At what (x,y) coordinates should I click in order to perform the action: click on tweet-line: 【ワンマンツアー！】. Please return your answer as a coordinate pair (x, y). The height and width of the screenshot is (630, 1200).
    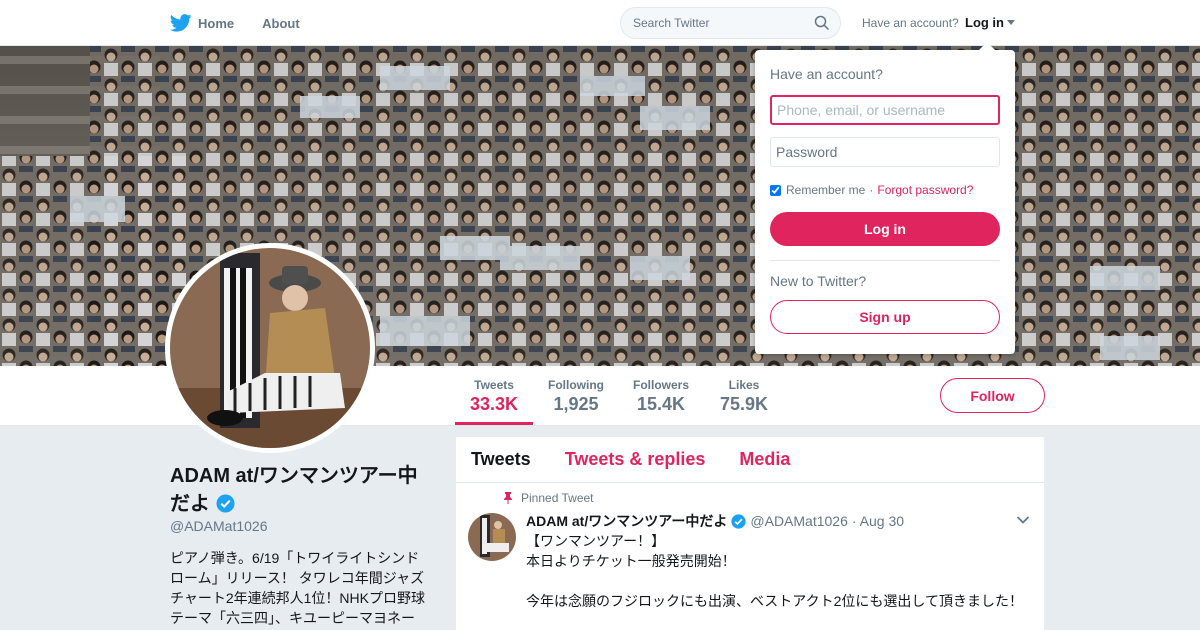
    Looking at the image, I should click on (596, 541).